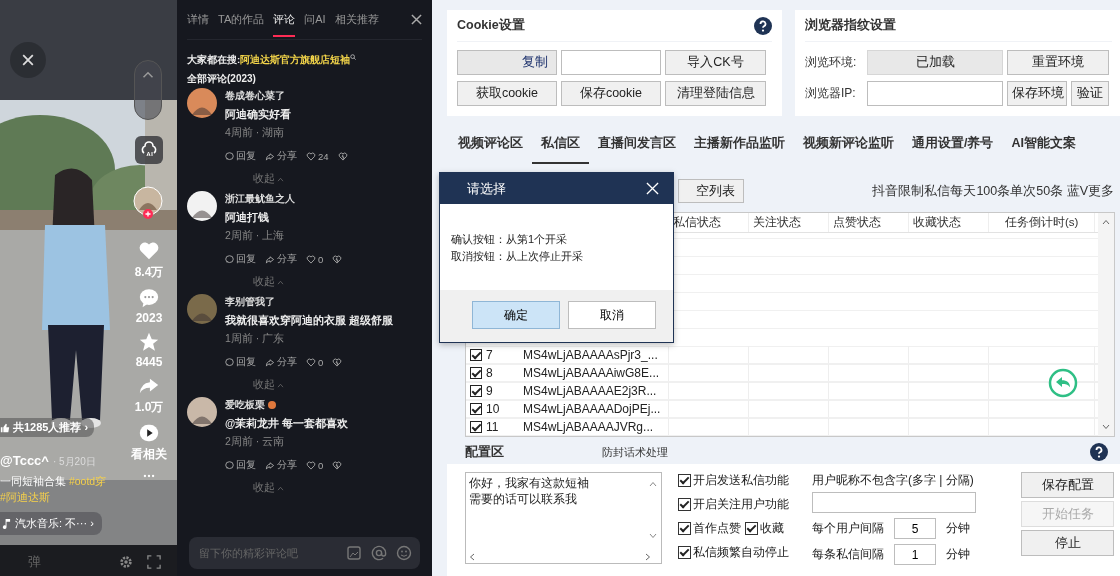  I want to click on scrollbar, so click(1106, 324).